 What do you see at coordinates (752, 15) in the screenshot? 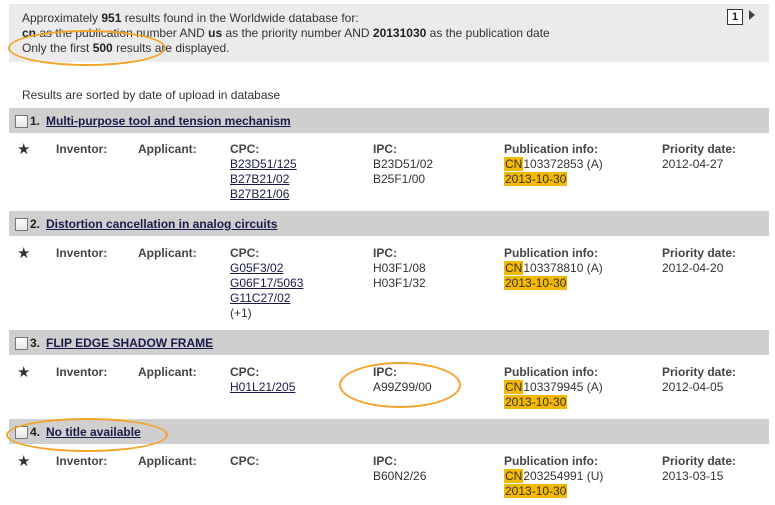
I see `next-page-icon` at bounding box center [752, 15].